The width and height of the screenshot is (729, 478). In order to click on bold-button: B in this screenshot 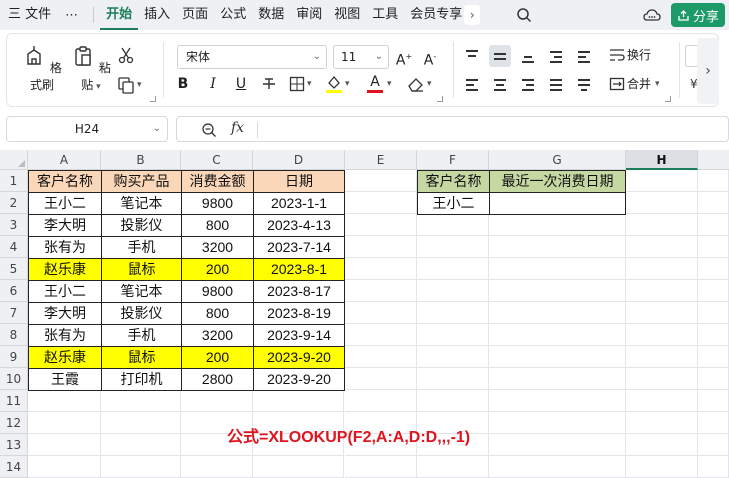, I will do `click(183, 84)`.